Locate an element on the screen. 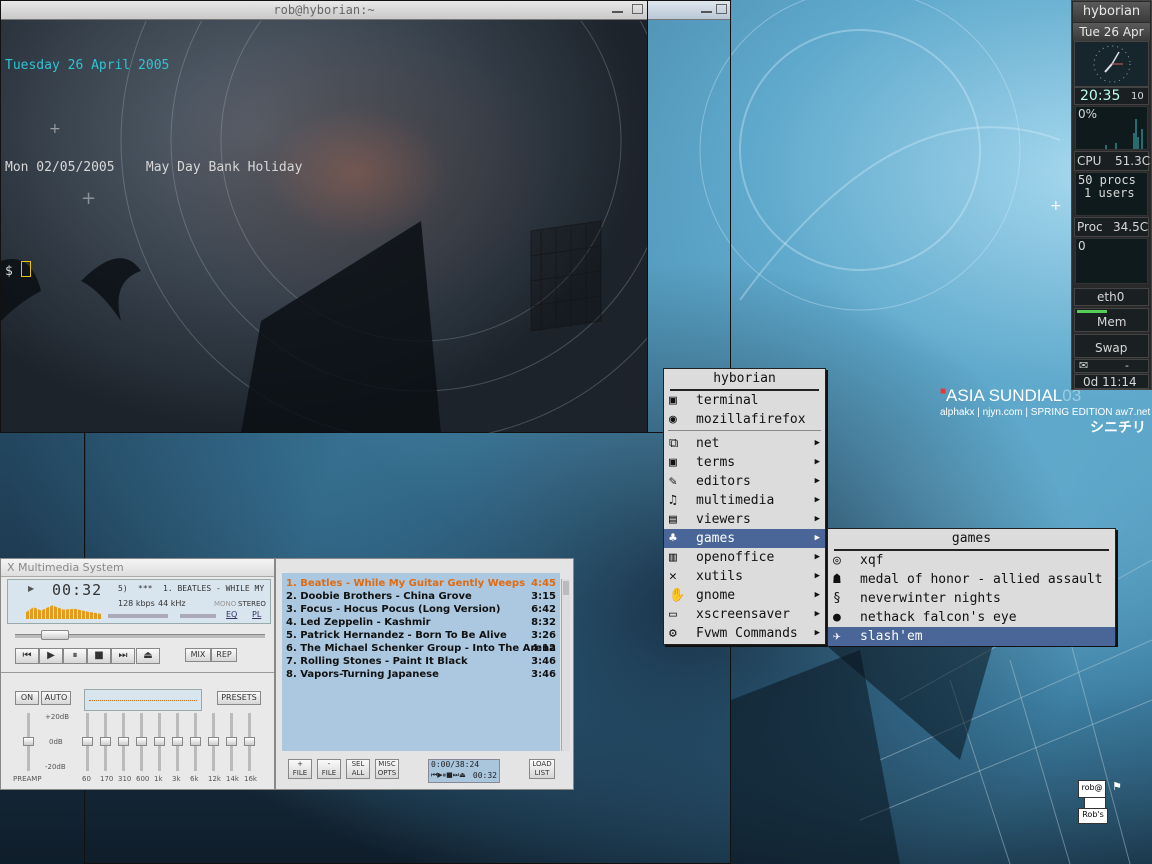  eq-auto-button: AUTO is located at coordinates (56, 698).